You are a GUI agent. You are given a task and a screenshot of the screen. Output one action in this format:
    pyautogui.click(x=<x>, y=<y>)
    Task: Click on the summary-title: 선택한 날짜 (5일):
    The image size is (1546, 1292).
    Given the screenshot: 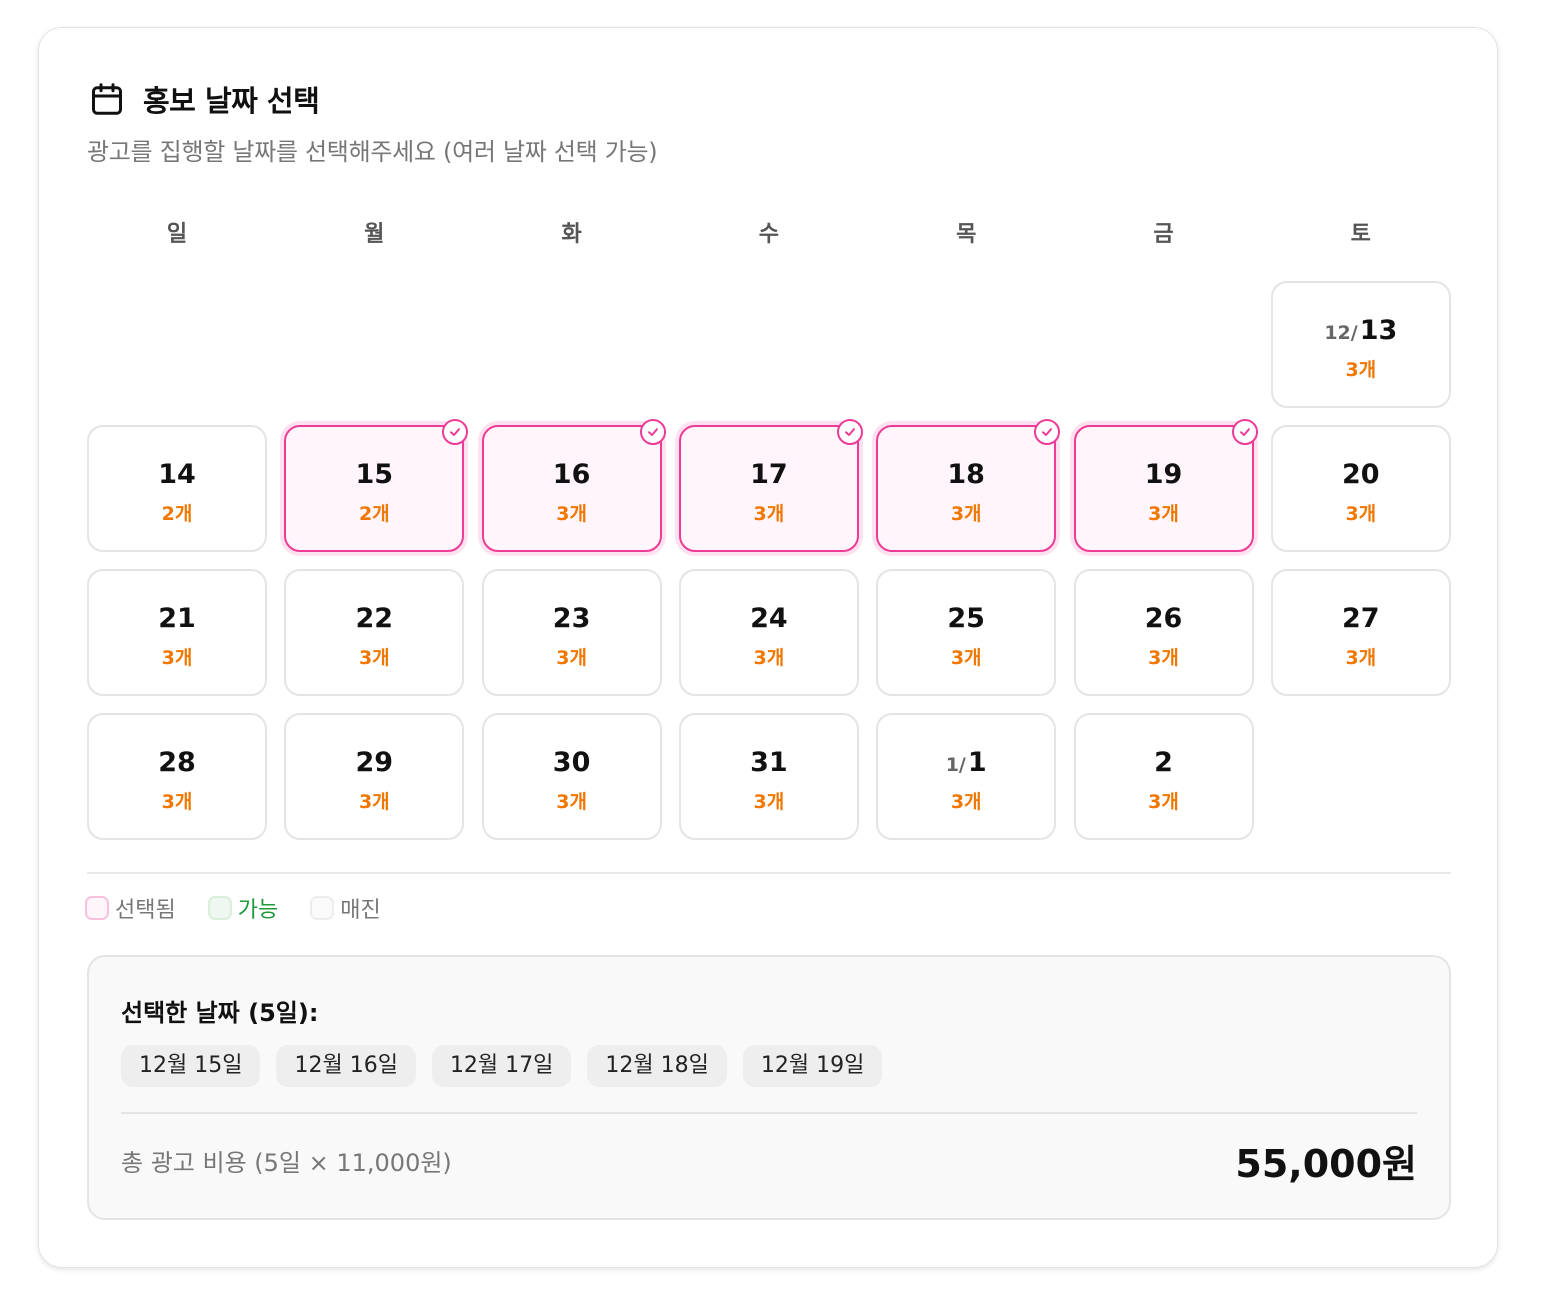 What is the action you would take?
    pyautogui.click(x=220, y=1013)
    